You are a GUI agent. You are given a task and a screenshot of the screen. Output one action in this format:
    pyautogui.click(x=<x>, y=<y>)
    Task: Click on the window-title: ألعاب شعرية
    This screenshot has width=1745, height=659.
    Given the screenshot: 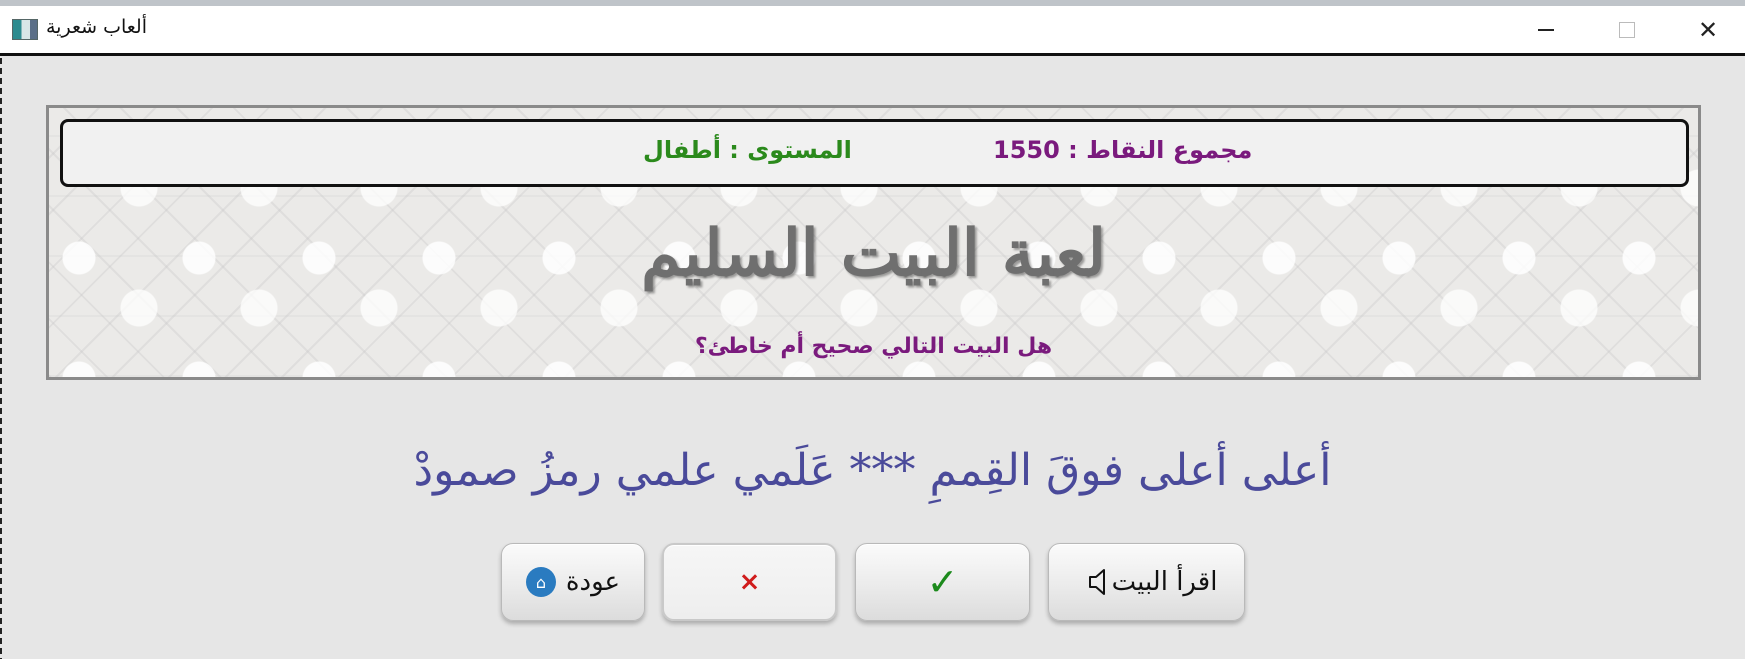 What is the action you would take?
    pyautogui.click(x=96, y=27)
    